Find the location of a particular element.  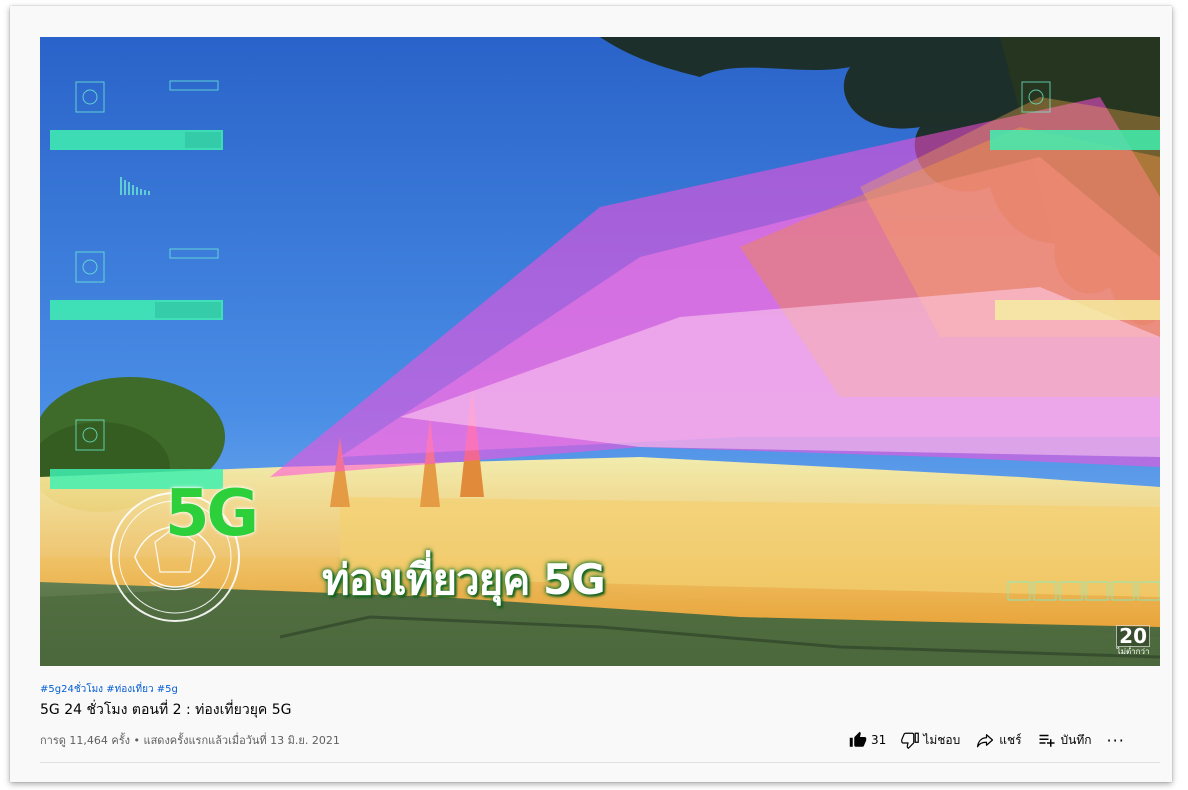

thumbs-down-icon is located at coordinates (910, 740).